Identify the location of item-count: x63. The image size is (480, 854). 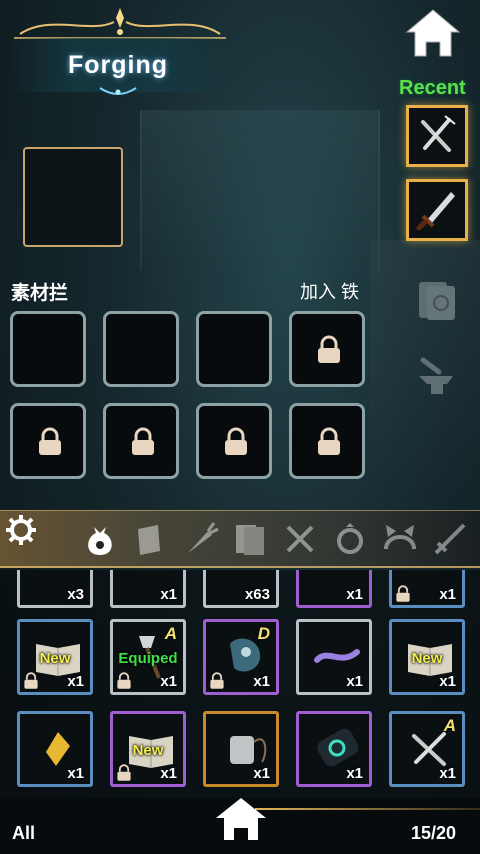
(257, 594).